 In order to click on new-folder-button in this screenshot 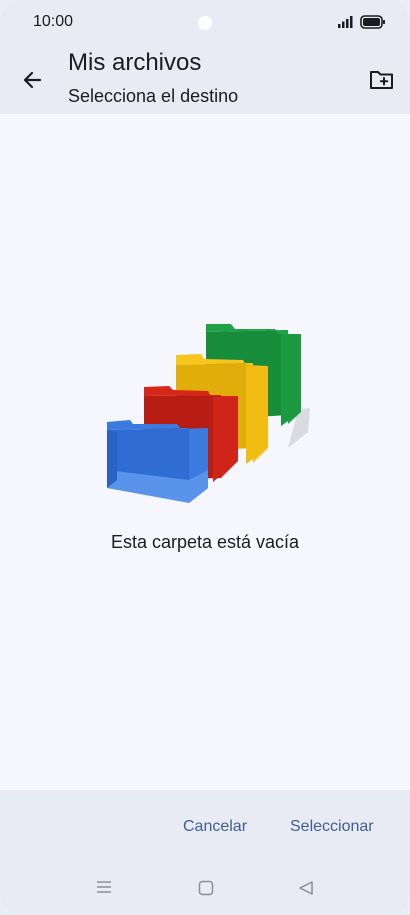, I will do `click(382, 80)`.